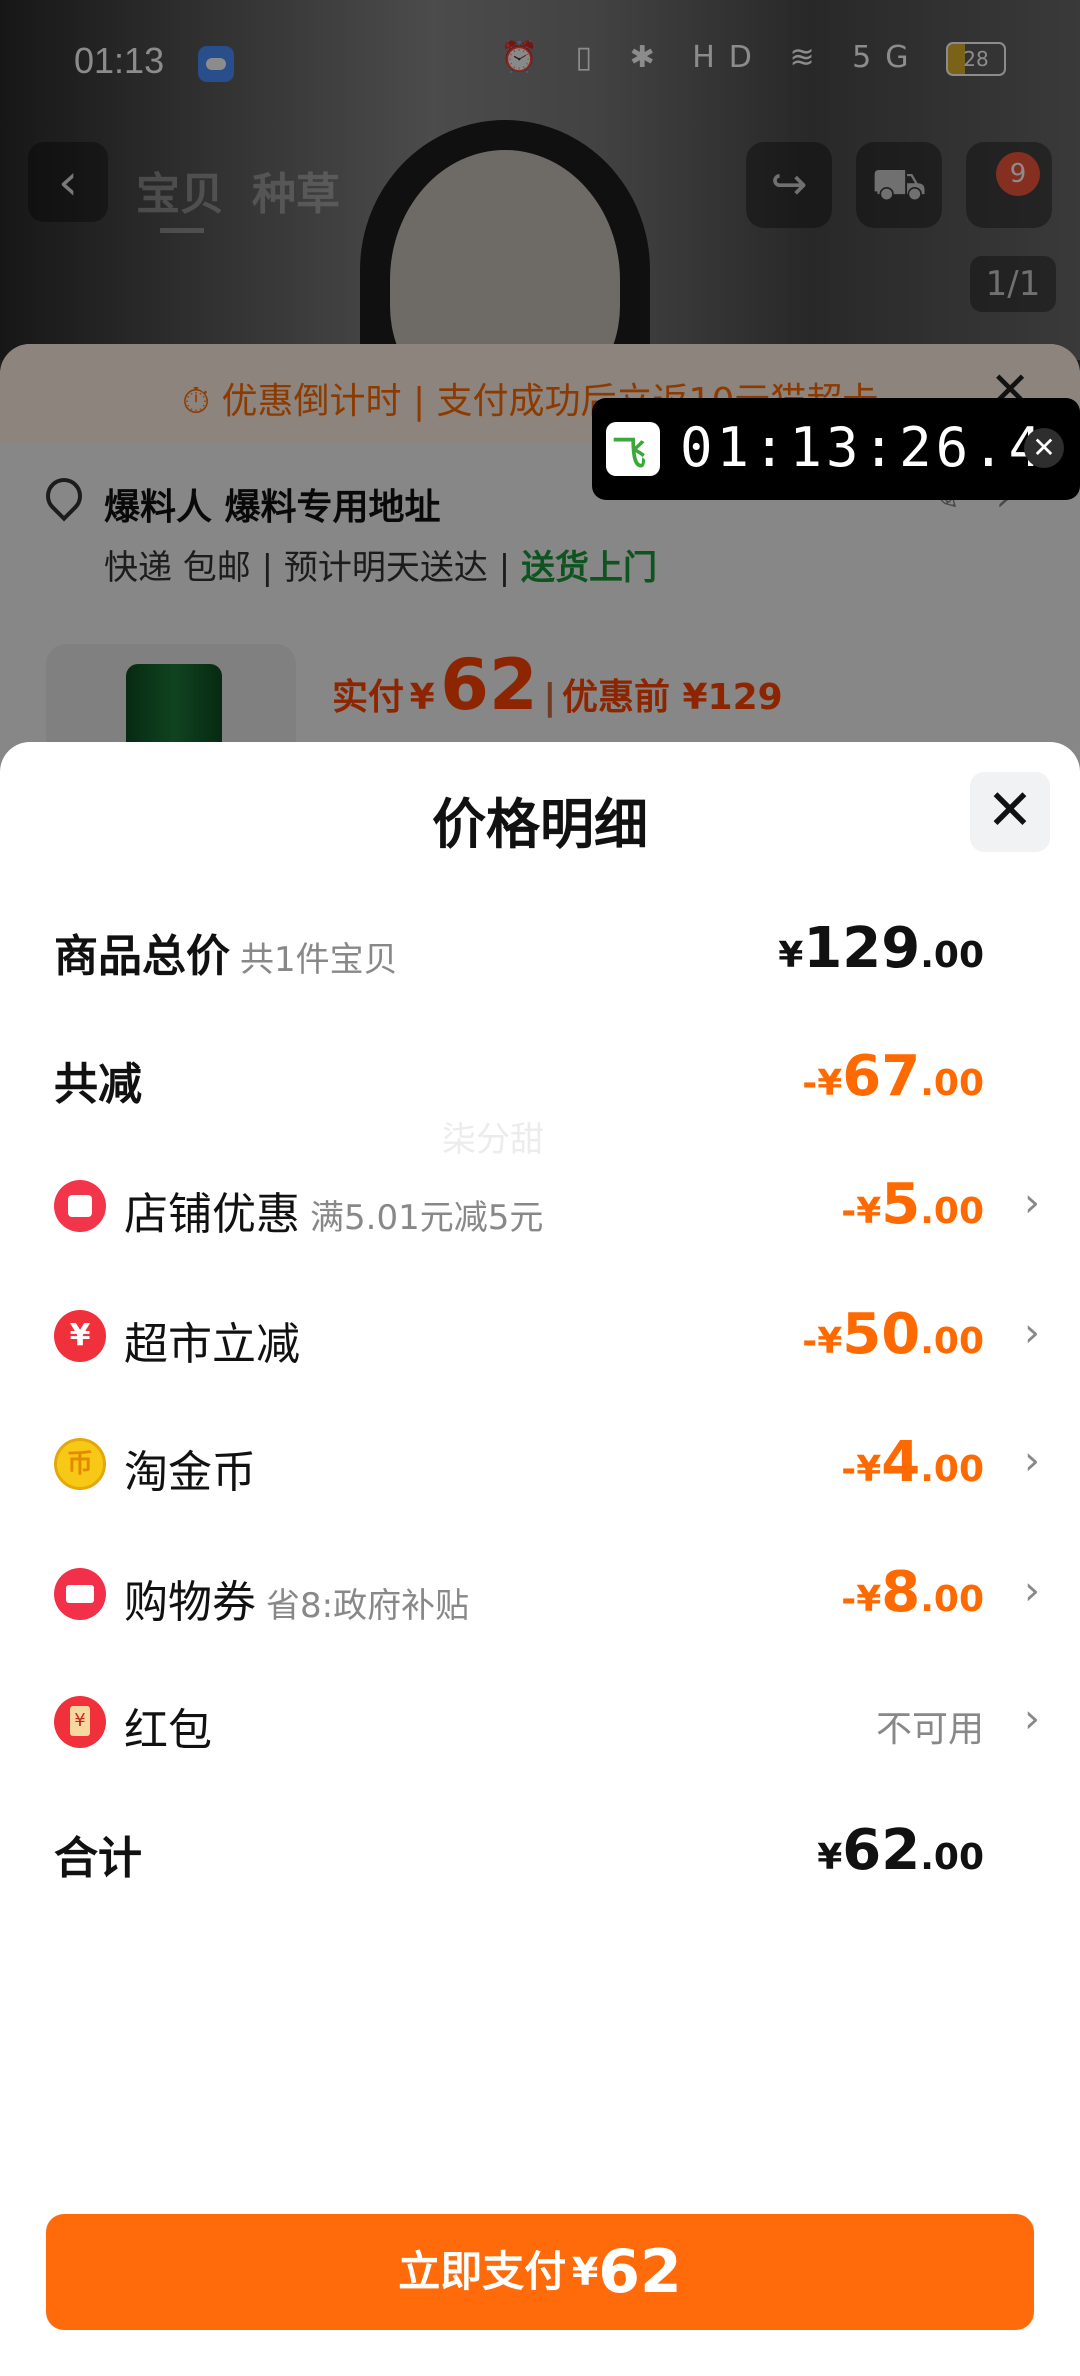 This screenshot has width=1080, height=2376. What do you see at coordinates (212, 1344) in the screenshot?
I see `item-label: 超市立减` at bounding box center [212, 1344].